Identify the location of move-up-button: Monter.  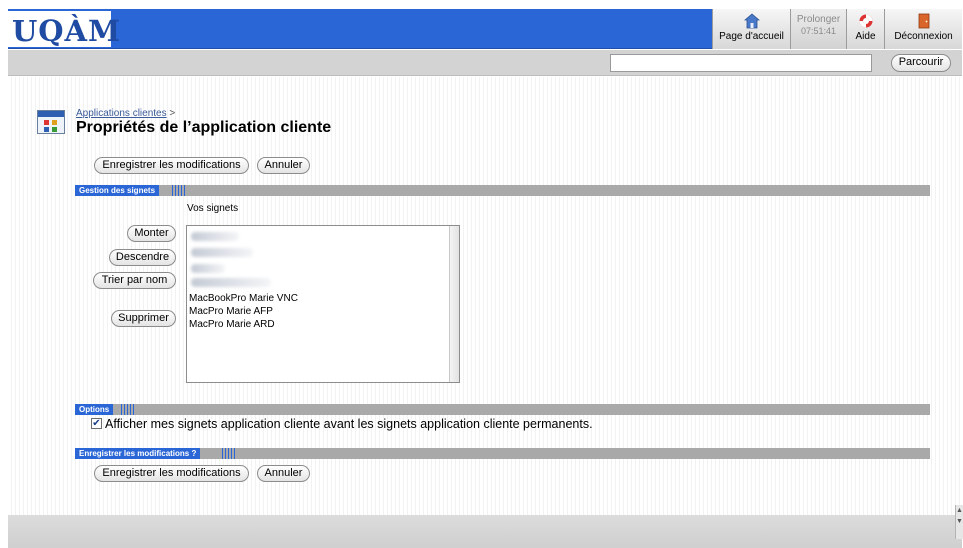
(151, 233).